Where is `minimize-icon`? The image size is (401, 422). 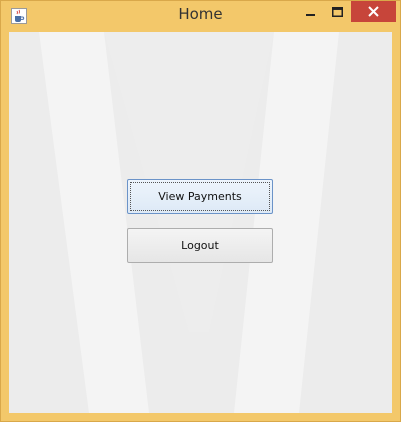 minimize-icon is located at coordinates (311, 11).